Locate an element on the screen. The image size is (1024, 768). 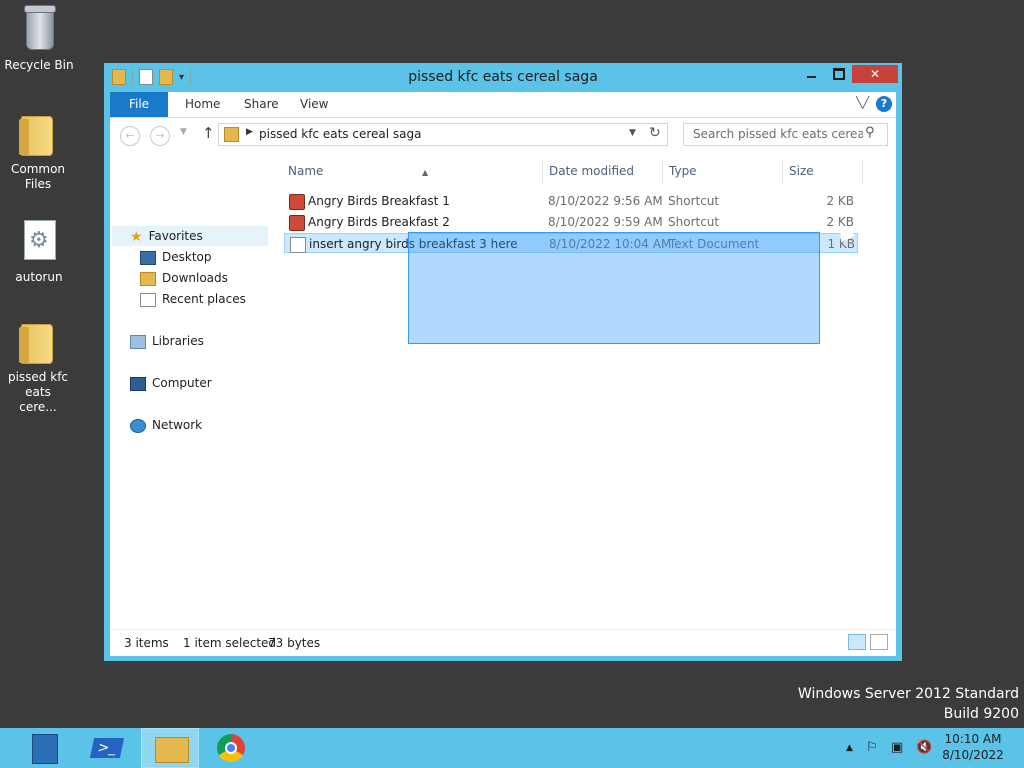
nav-recent-places: Recent places is located at coordinates (193, 299).